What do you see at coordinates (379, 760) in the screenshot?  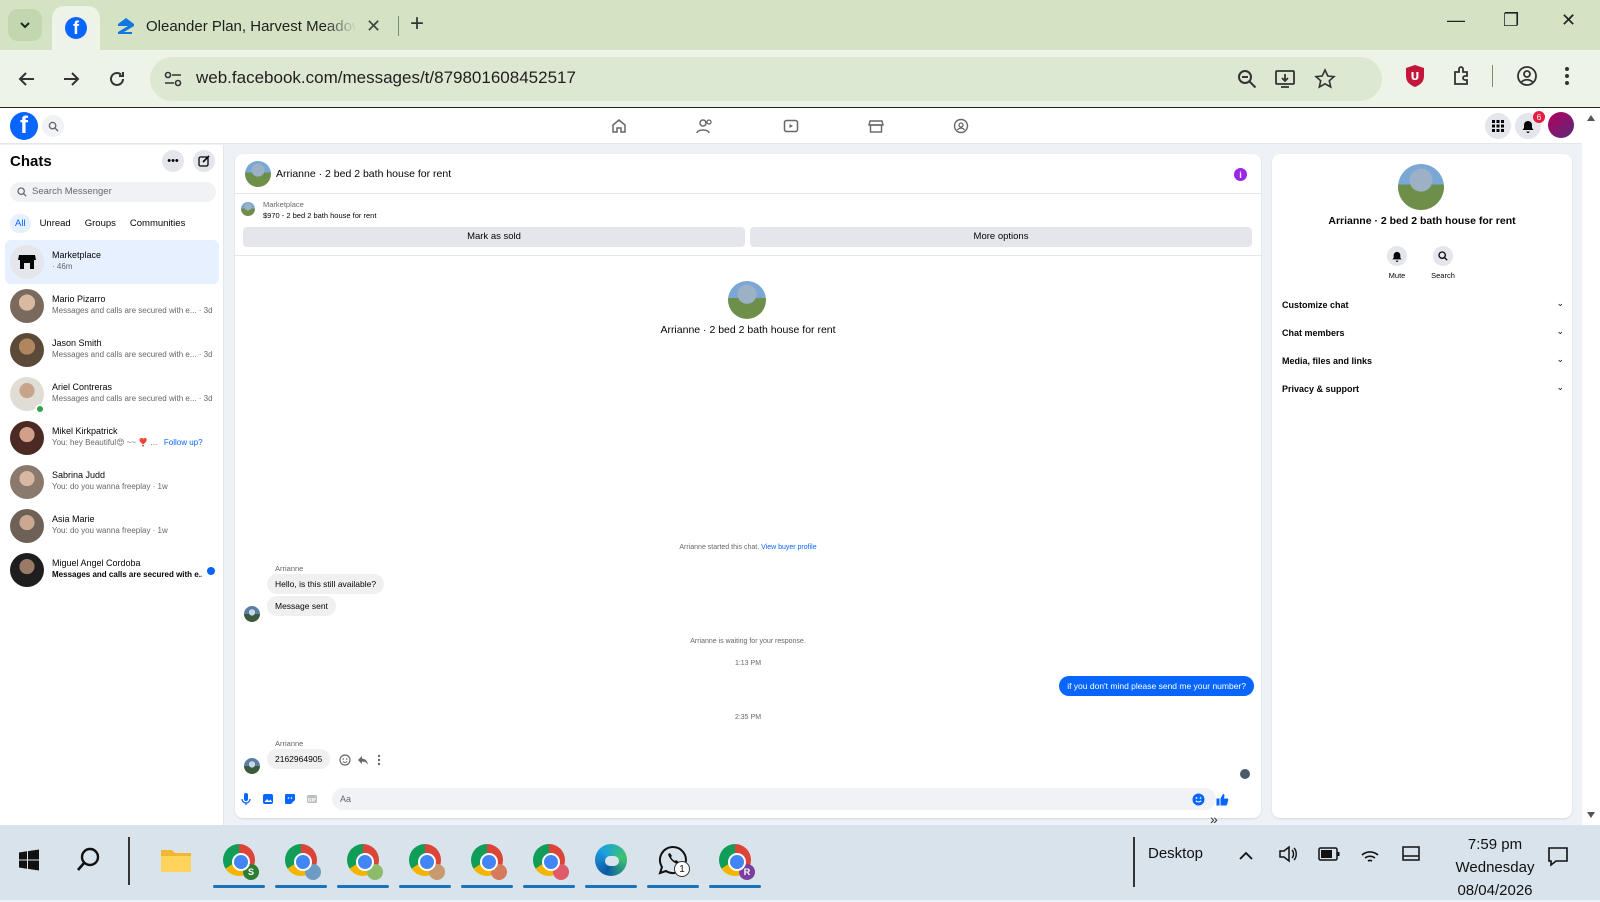 I see `more-vertical-icon` at bounding box center [379, 760].